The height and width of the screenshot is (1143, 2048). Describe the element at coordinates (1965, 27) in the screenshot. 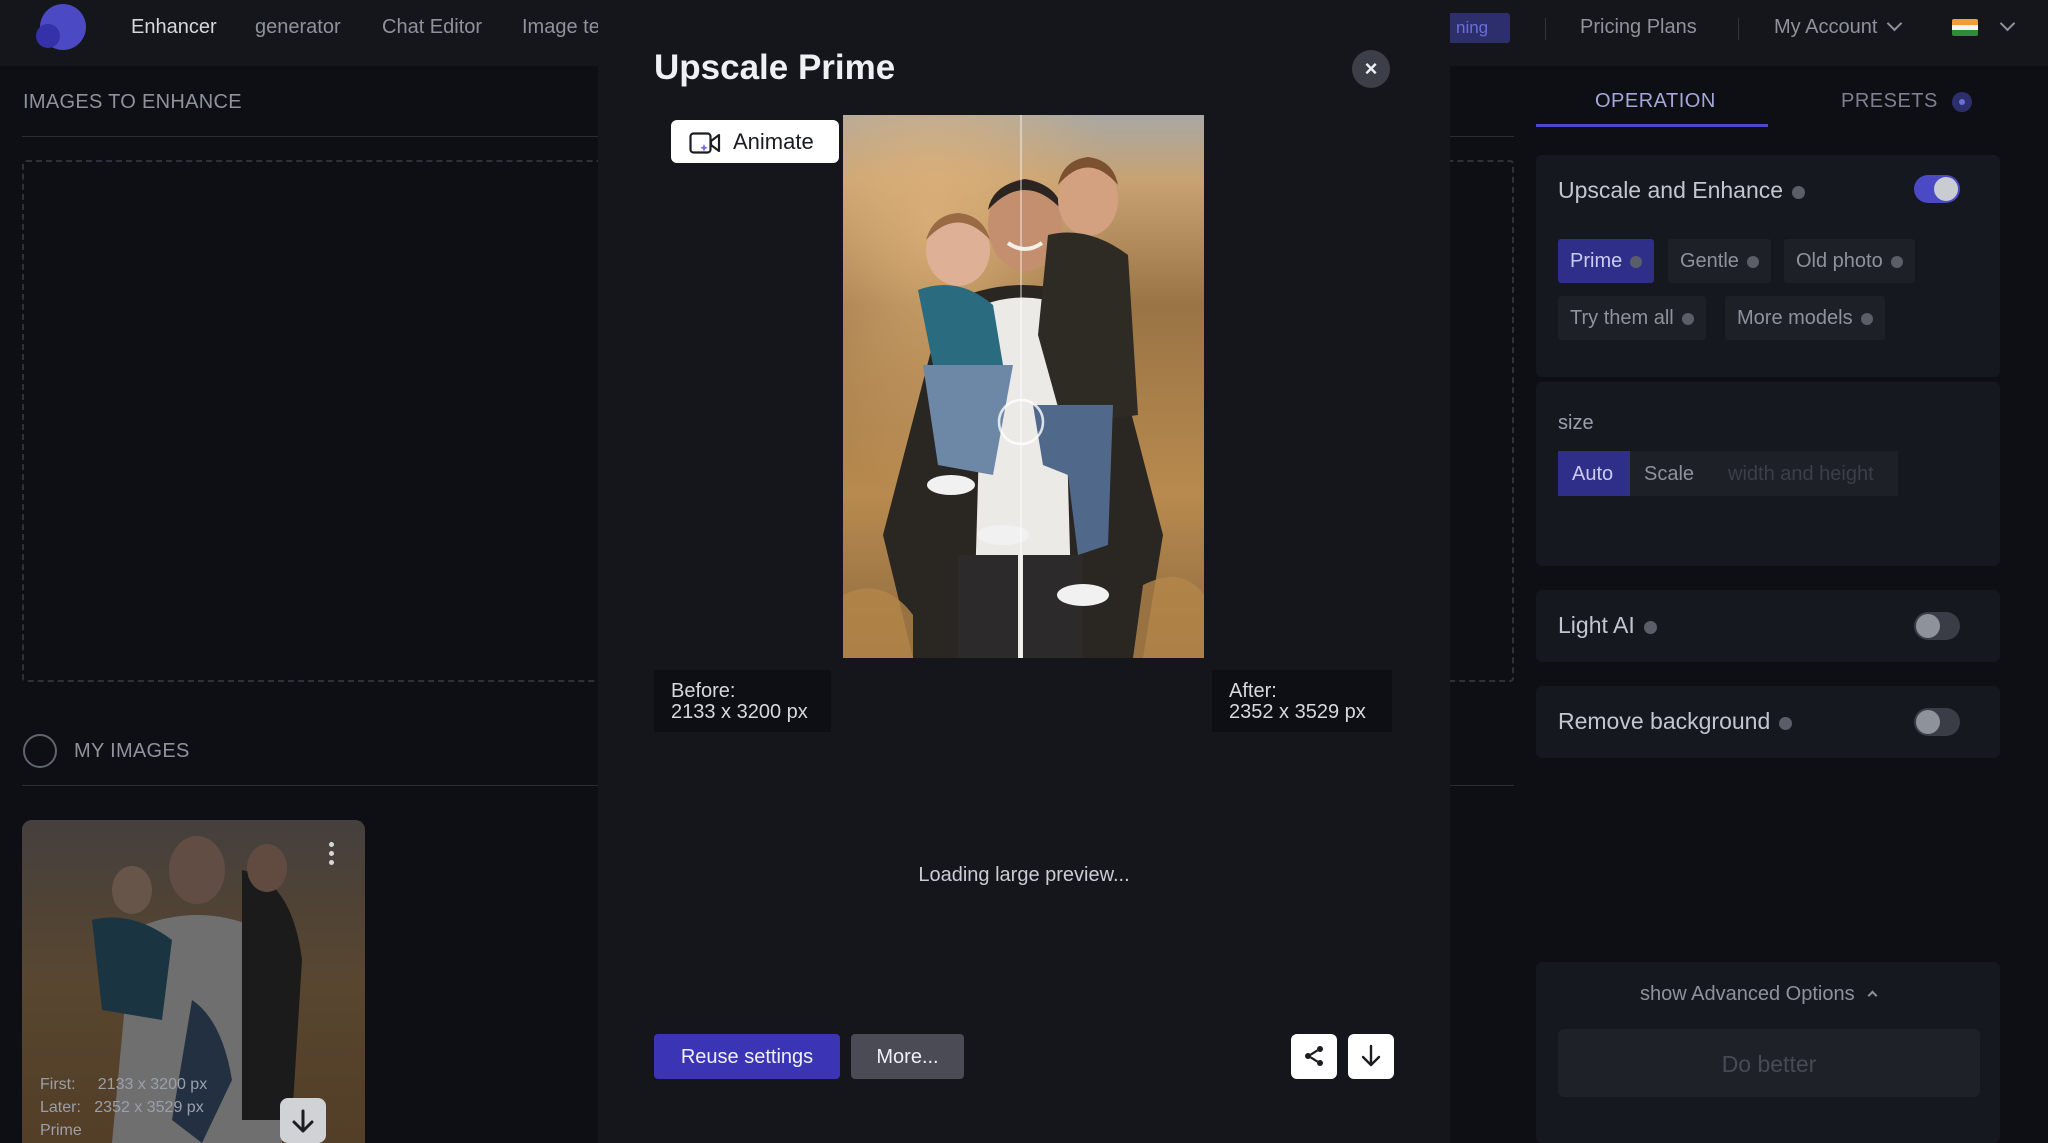

I see `india-flag-icon` at that location.